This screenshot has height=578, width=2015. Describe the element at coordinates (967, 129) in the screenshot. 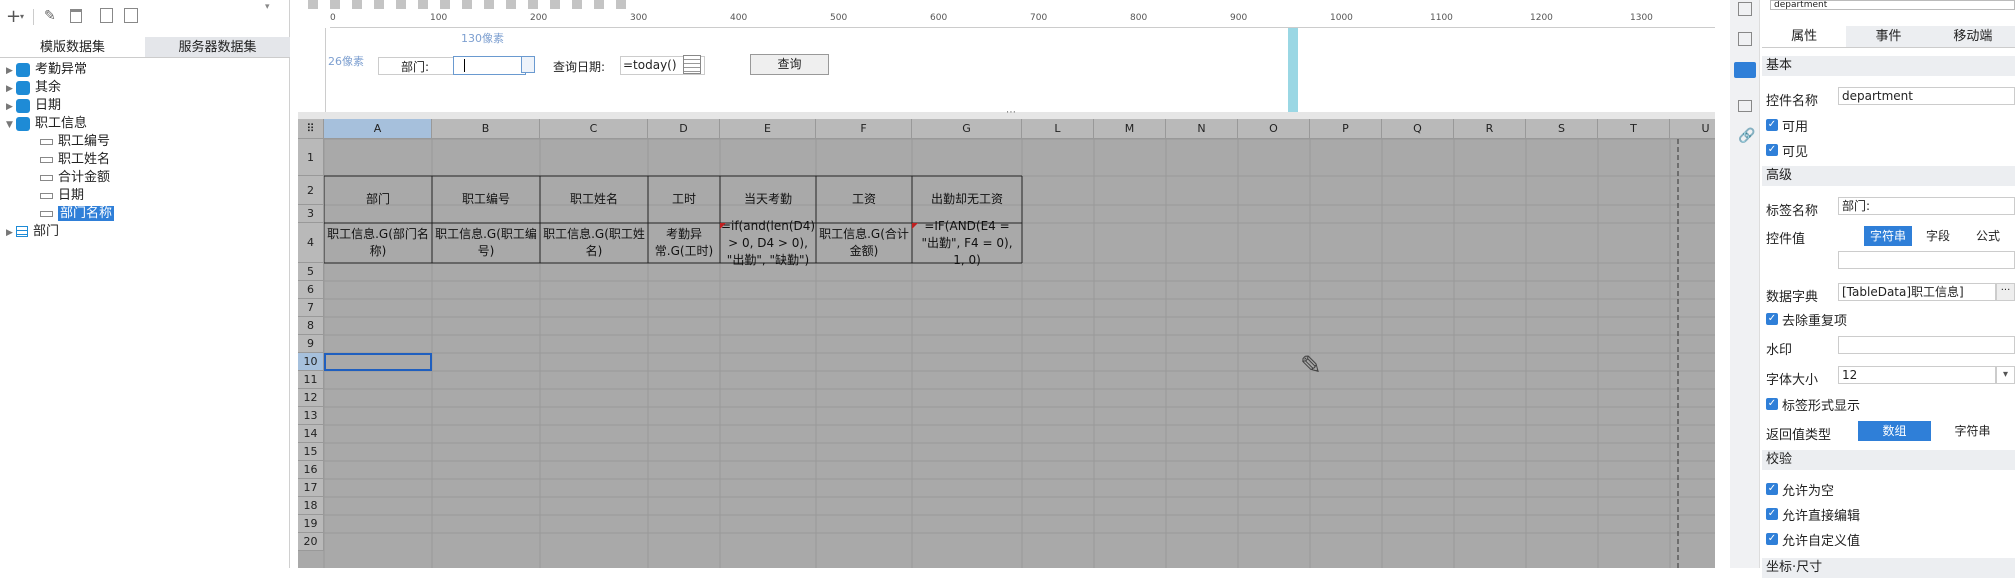

I see `column-header: G` at that location.